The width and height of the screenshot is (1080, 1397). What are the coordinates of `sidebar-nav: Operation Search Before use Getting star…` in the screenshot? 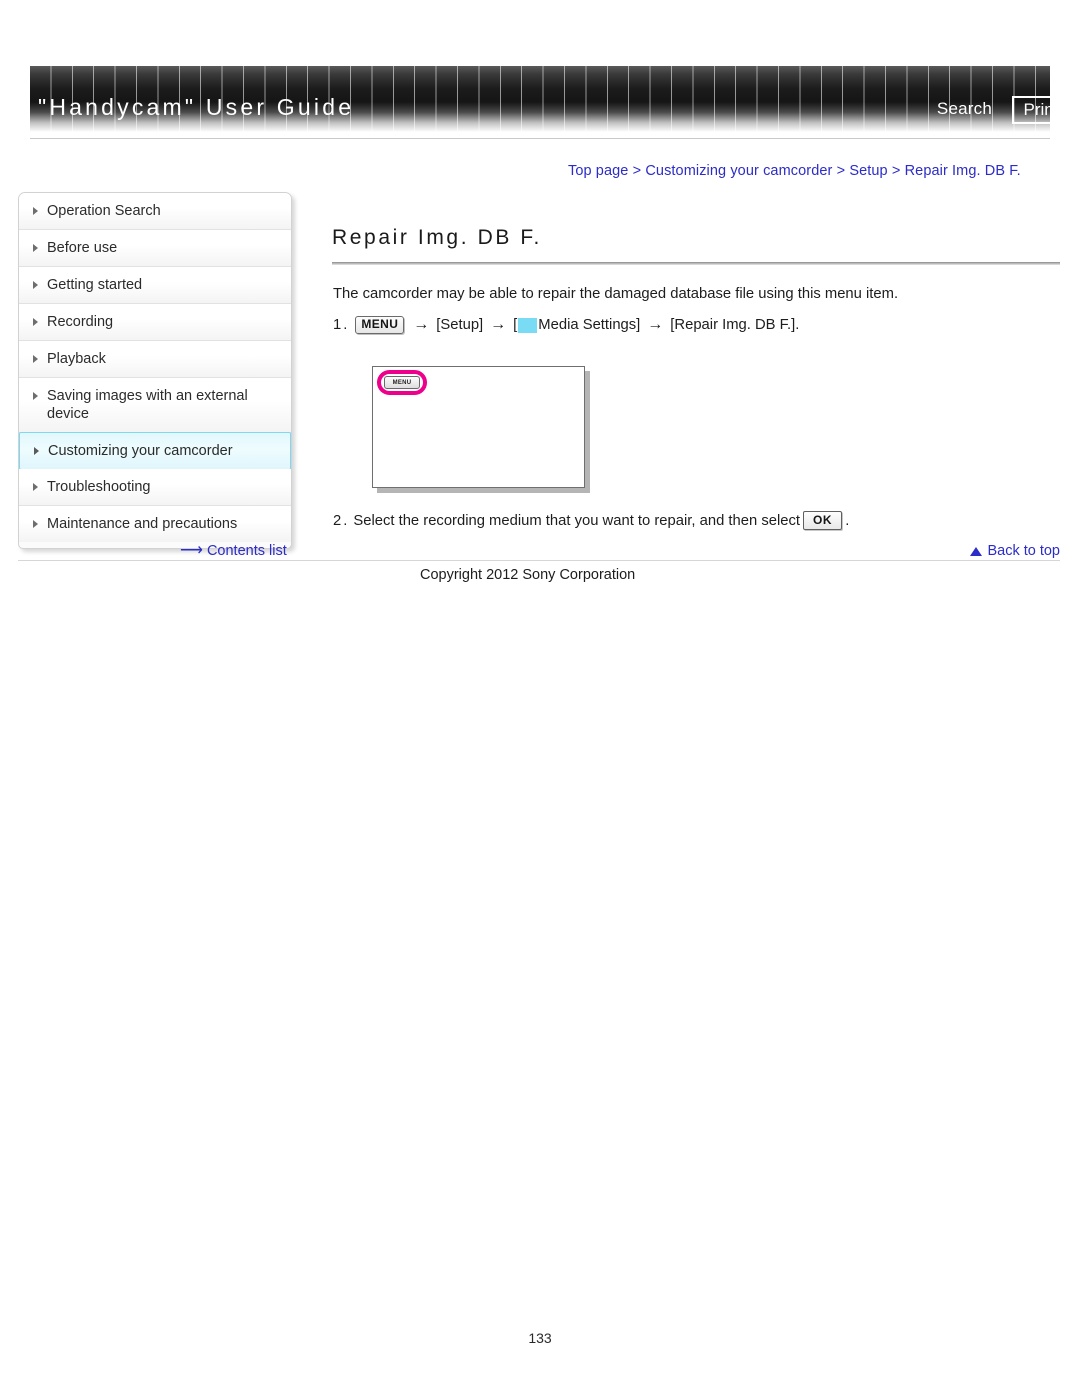 It's located at (155, 370).